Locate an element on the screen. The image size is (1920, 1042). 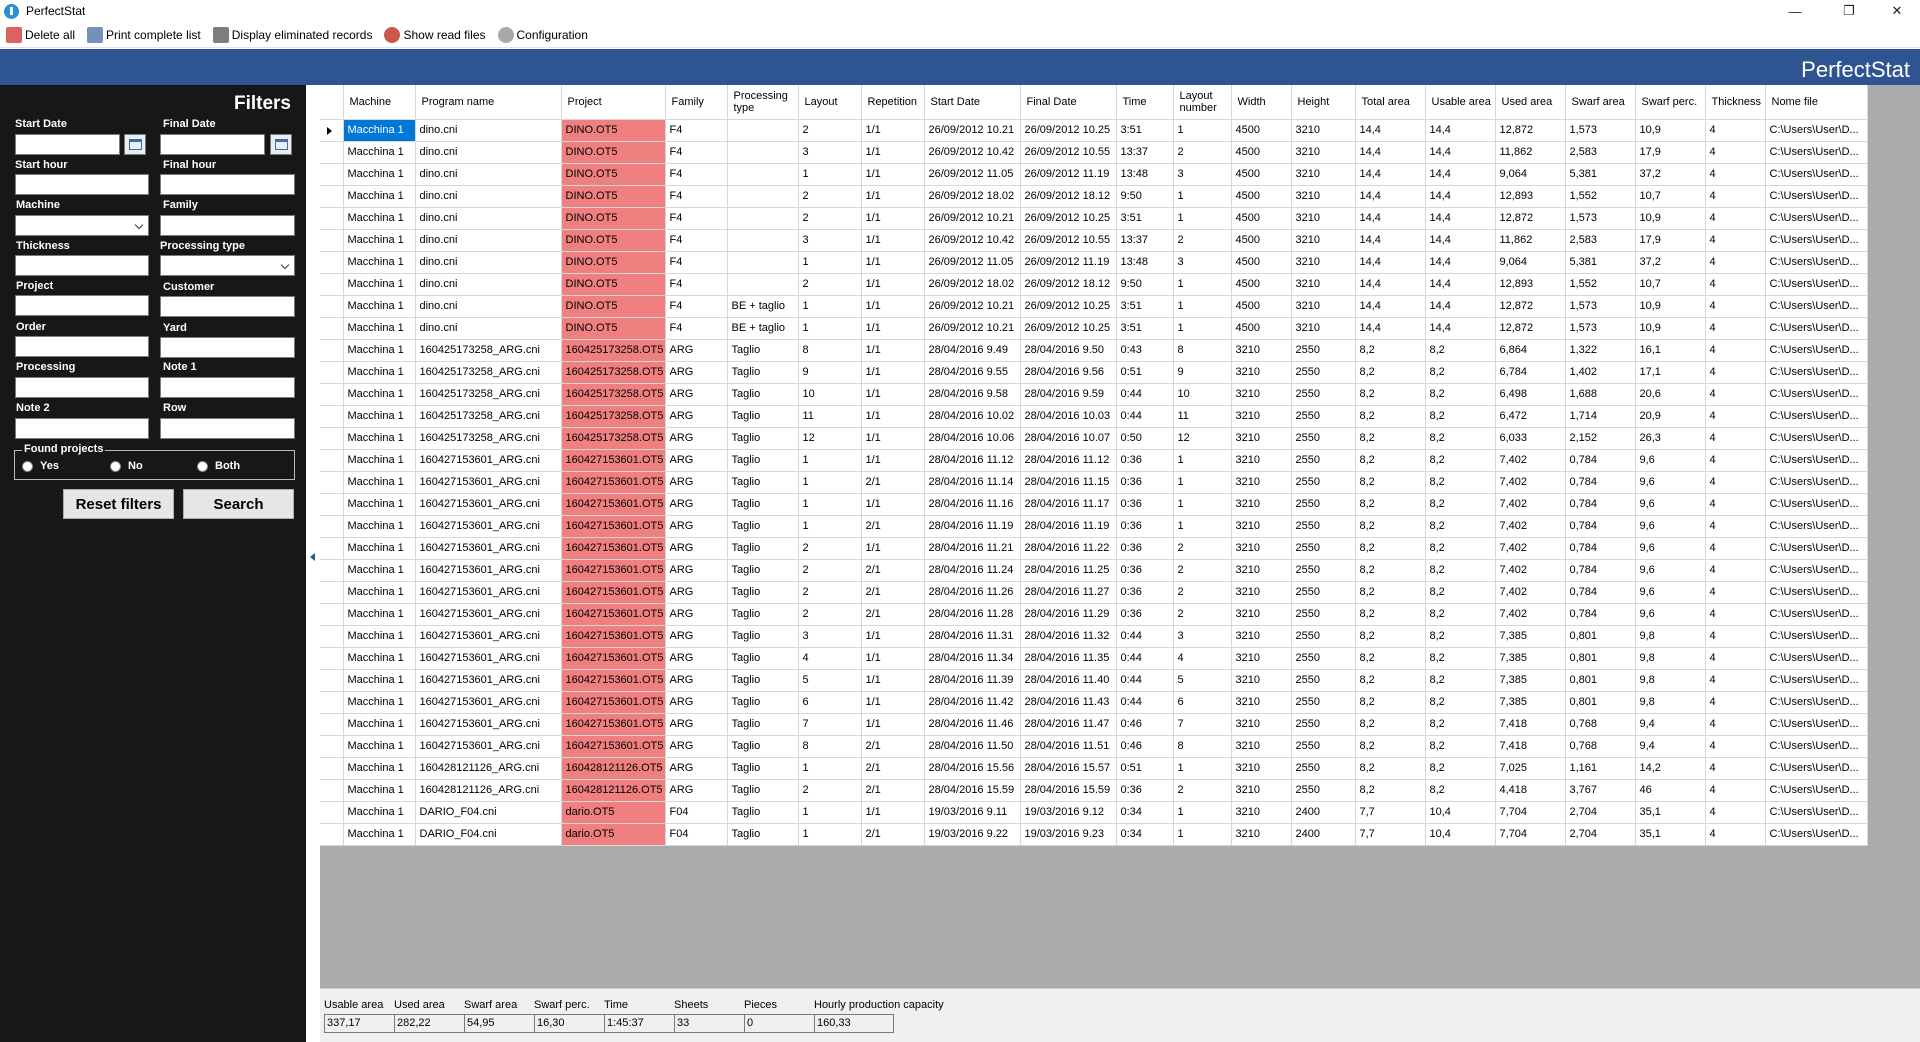
found-no-radio: No is located at coordinates (126, 466).